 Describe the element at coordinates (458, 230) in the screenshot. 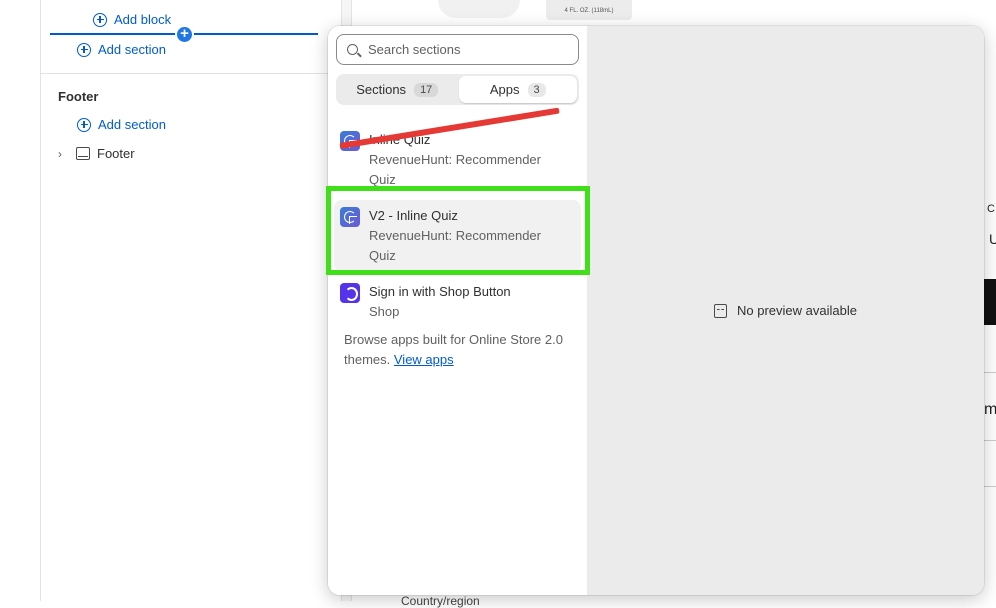

I see `green-highlight-annotation` at that location.